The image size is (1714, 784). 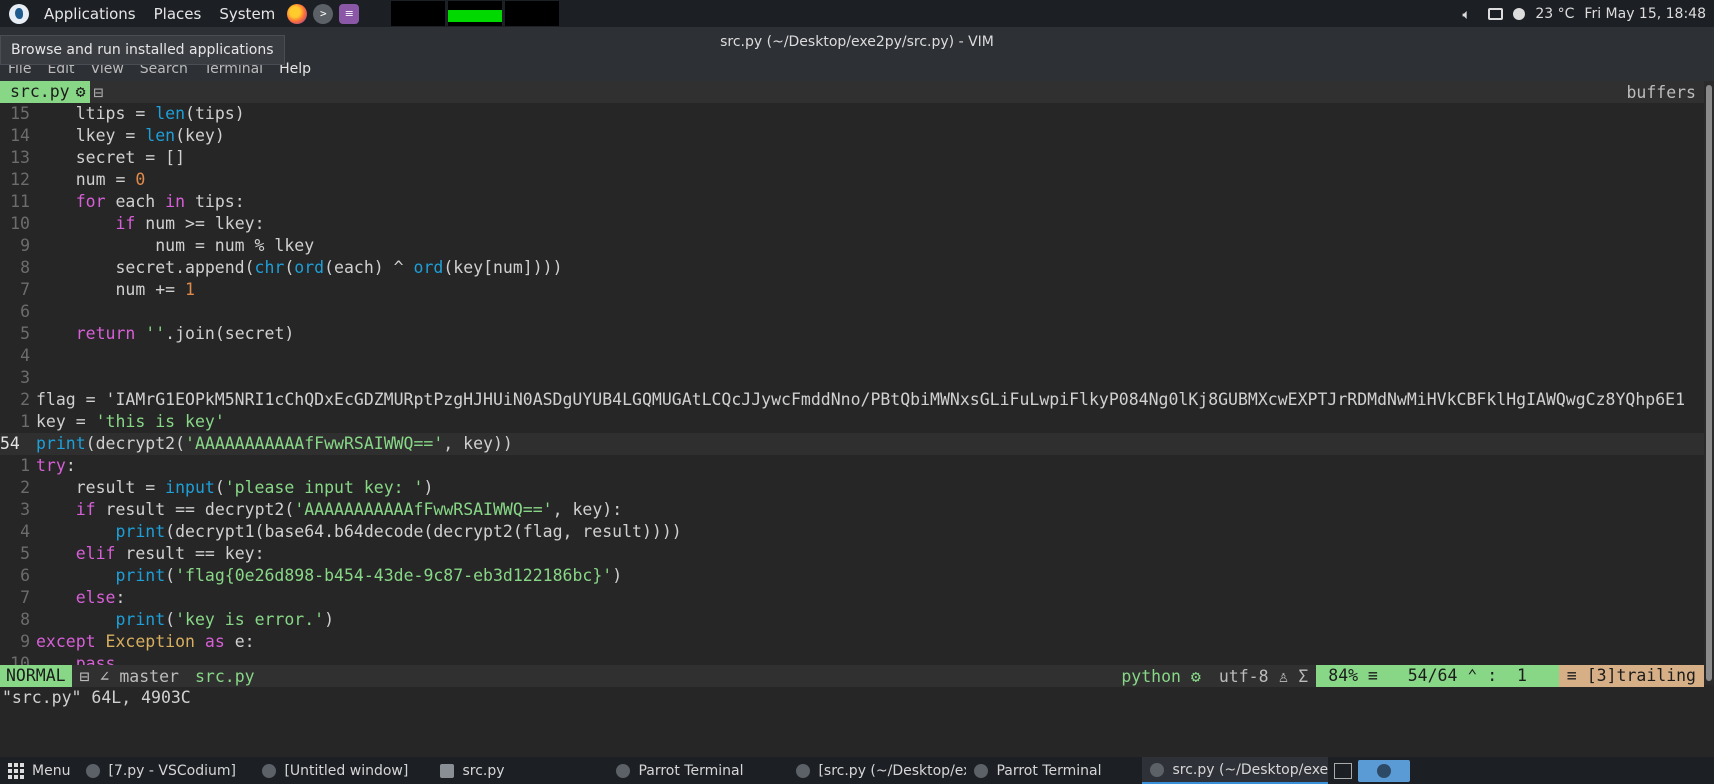 What do you see at coordinates (175, 245) in the screenshot?
I see `code-text: num = num % lkey` at bounding box center [175, 245].